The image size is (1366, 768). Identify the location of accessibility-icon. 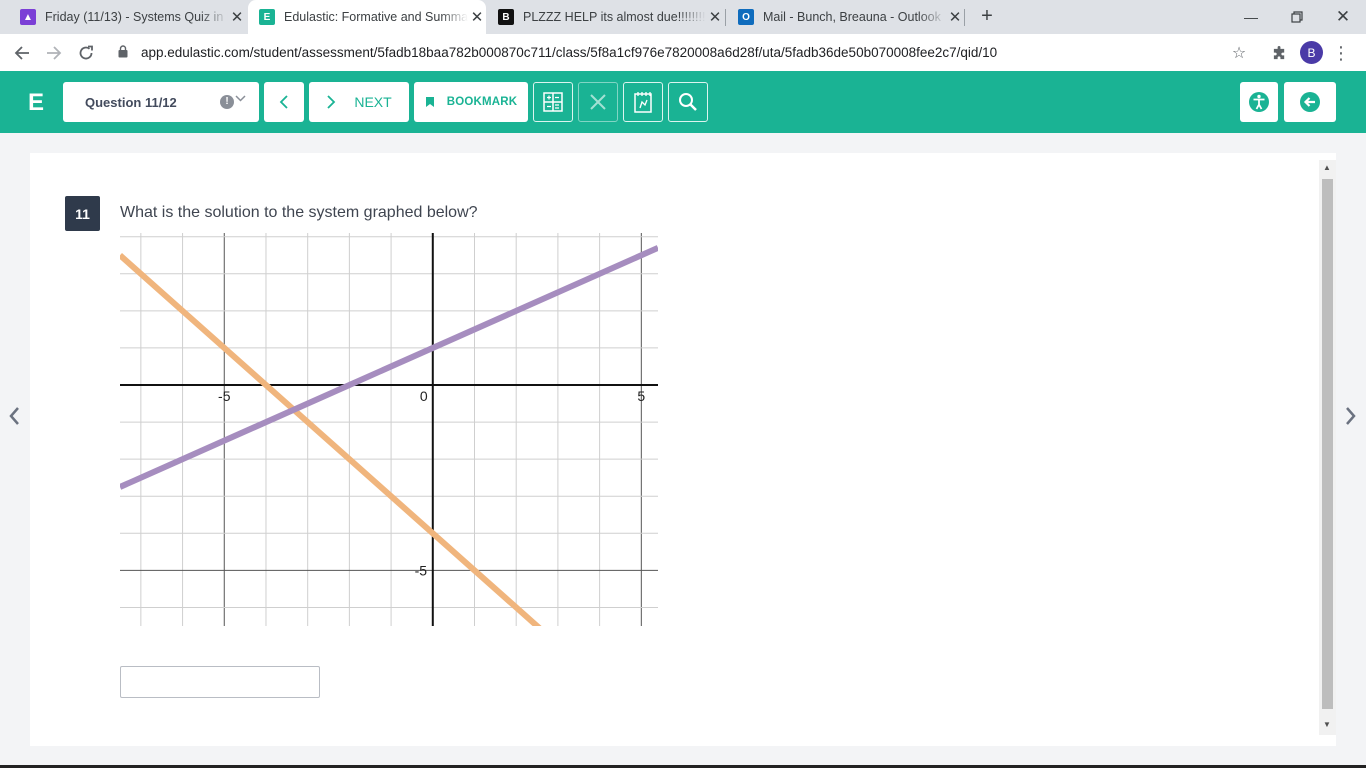
(1259, 102).